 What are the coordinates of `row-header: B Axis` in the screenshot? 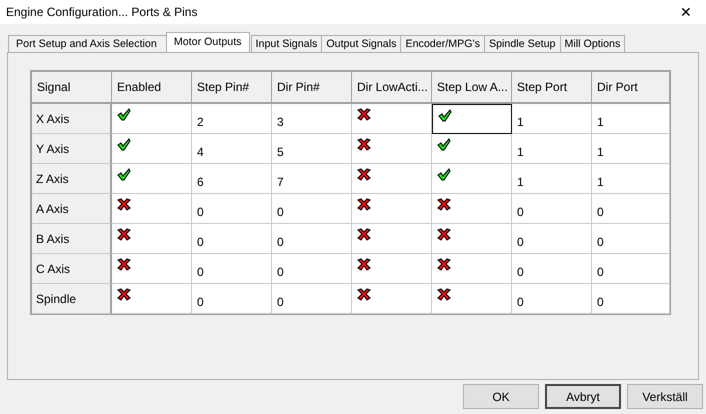 It's located at (72, 239).